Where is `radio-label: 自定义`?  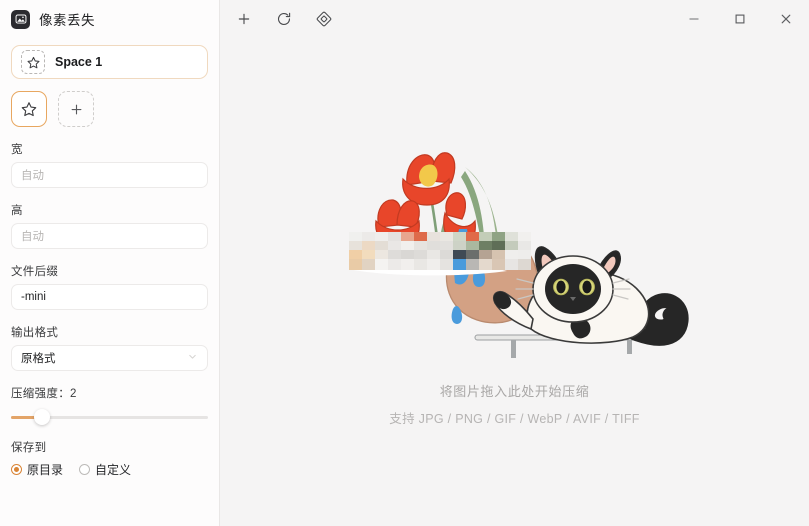
radio-label: 自定义 is located at coordinates (113, 470).